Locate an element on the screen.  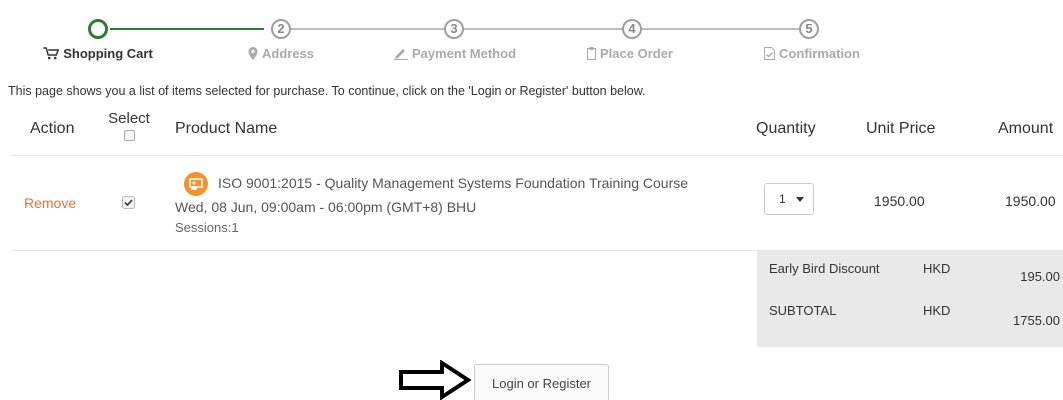
item-select-checkbox is located at coordinates (128, 202).